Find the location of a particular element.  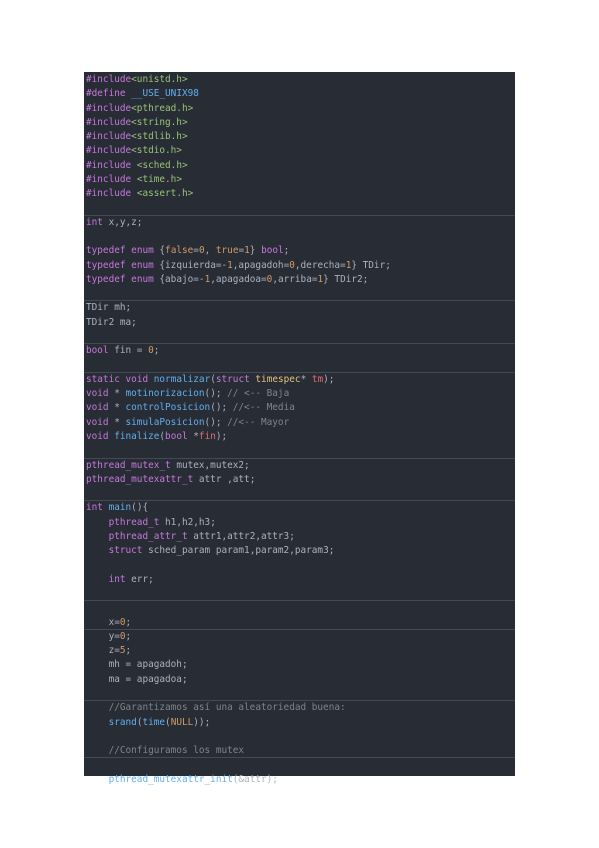

code-line: int err; is located at coordinates (299, 580).